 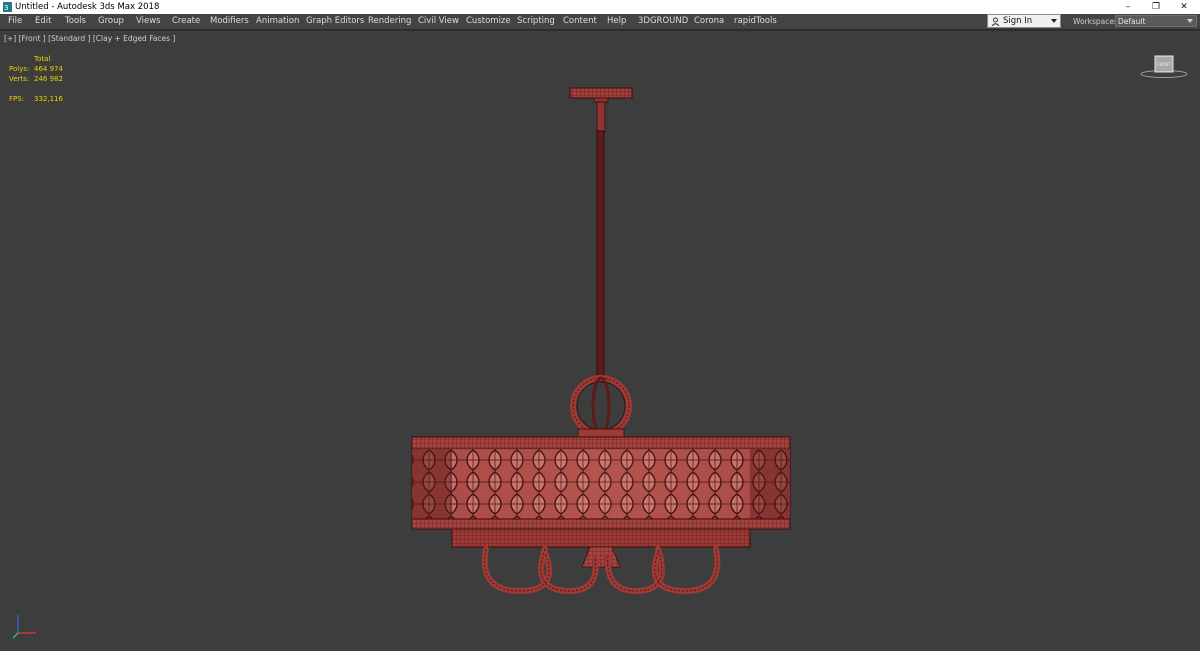 What do you see at coordinates (87, 7) in the screenshot?
I see `window-title: Untitled - Autodesk 3ds Max 2018` at bounding box center [87, 7].